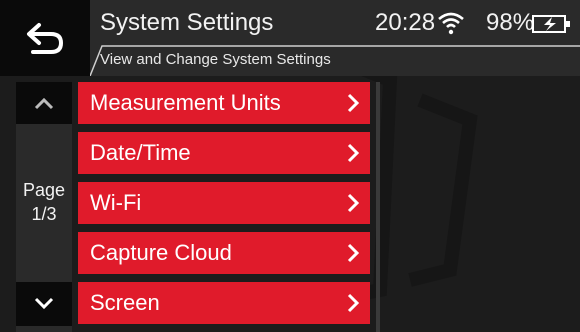 The image size is (580, 332). I want to click on menu-item-label: Measurement Units, so click(185, 102).